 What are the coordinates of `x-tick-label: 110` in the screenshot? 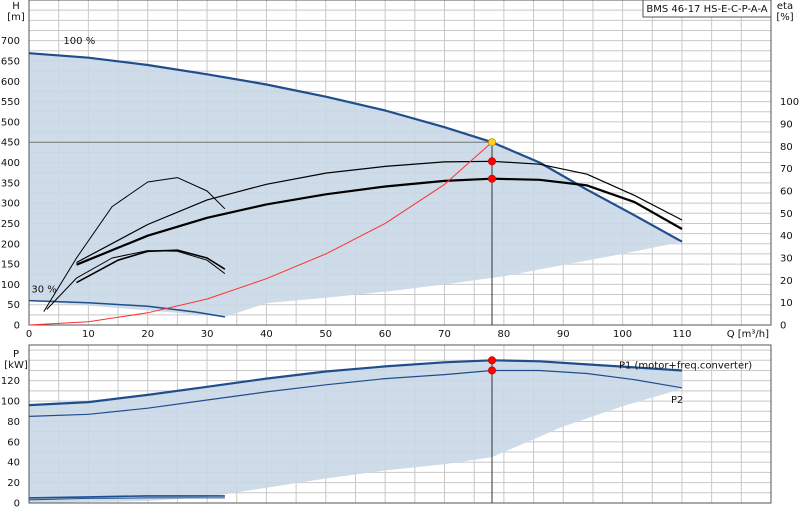 It's located at (681, 334).